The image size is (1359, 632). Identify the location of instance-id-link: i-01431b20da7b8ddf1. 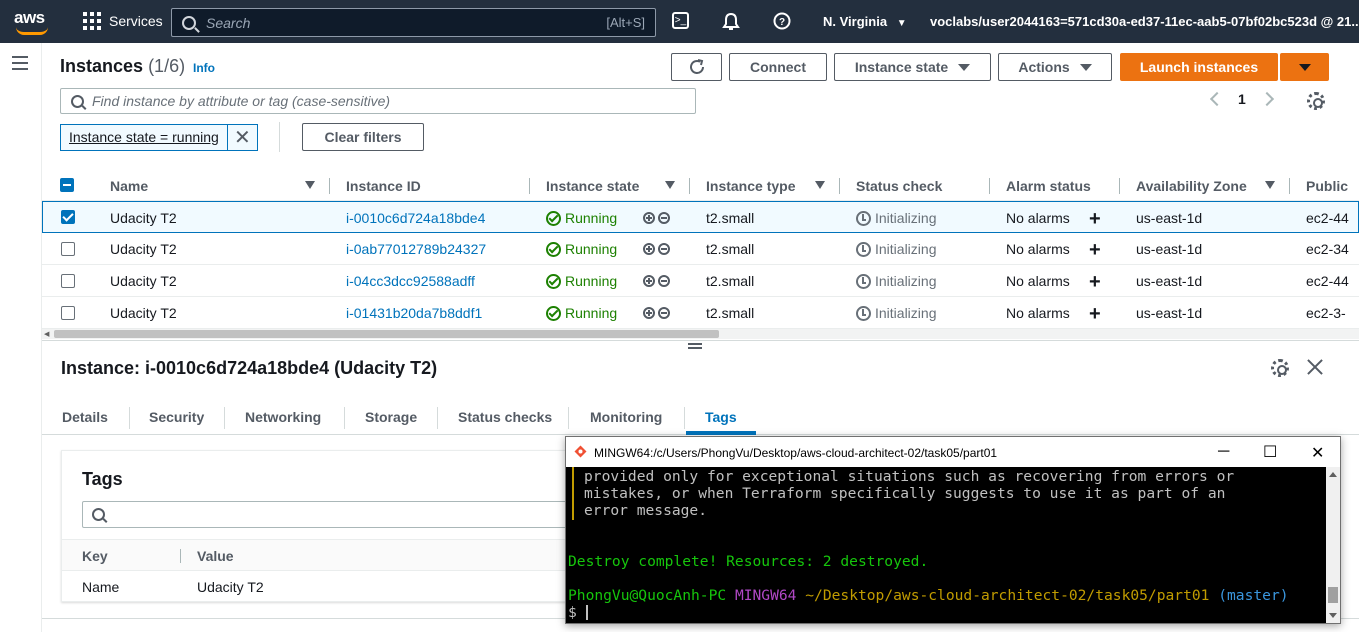
(414, 313).